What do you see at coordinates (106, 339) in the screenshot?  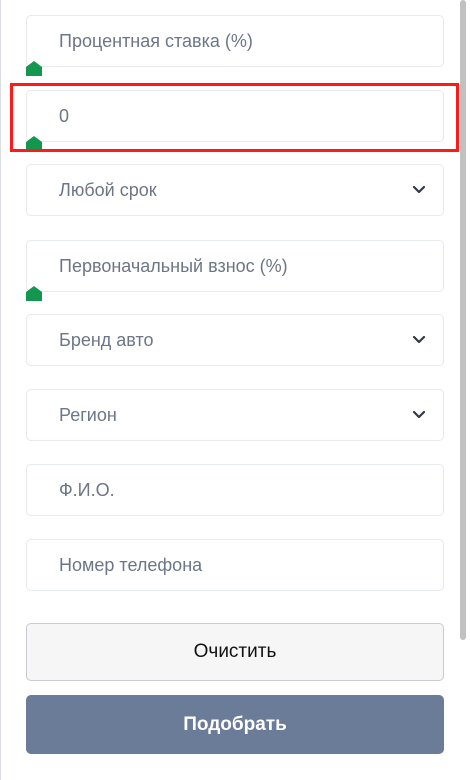 I see `brand-select-value: Бренд авто` at bounding box center [106, 339].